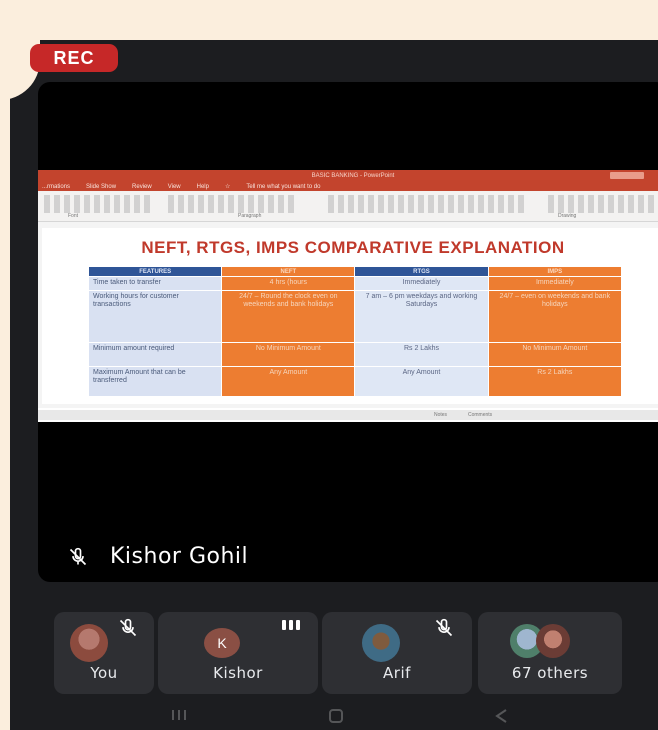 This screenshot has width=658, height=730. What do you see at coordinates (555, 271) in the screenshot?
I see `column-header: IMPS` at bounding box center [555, 271].